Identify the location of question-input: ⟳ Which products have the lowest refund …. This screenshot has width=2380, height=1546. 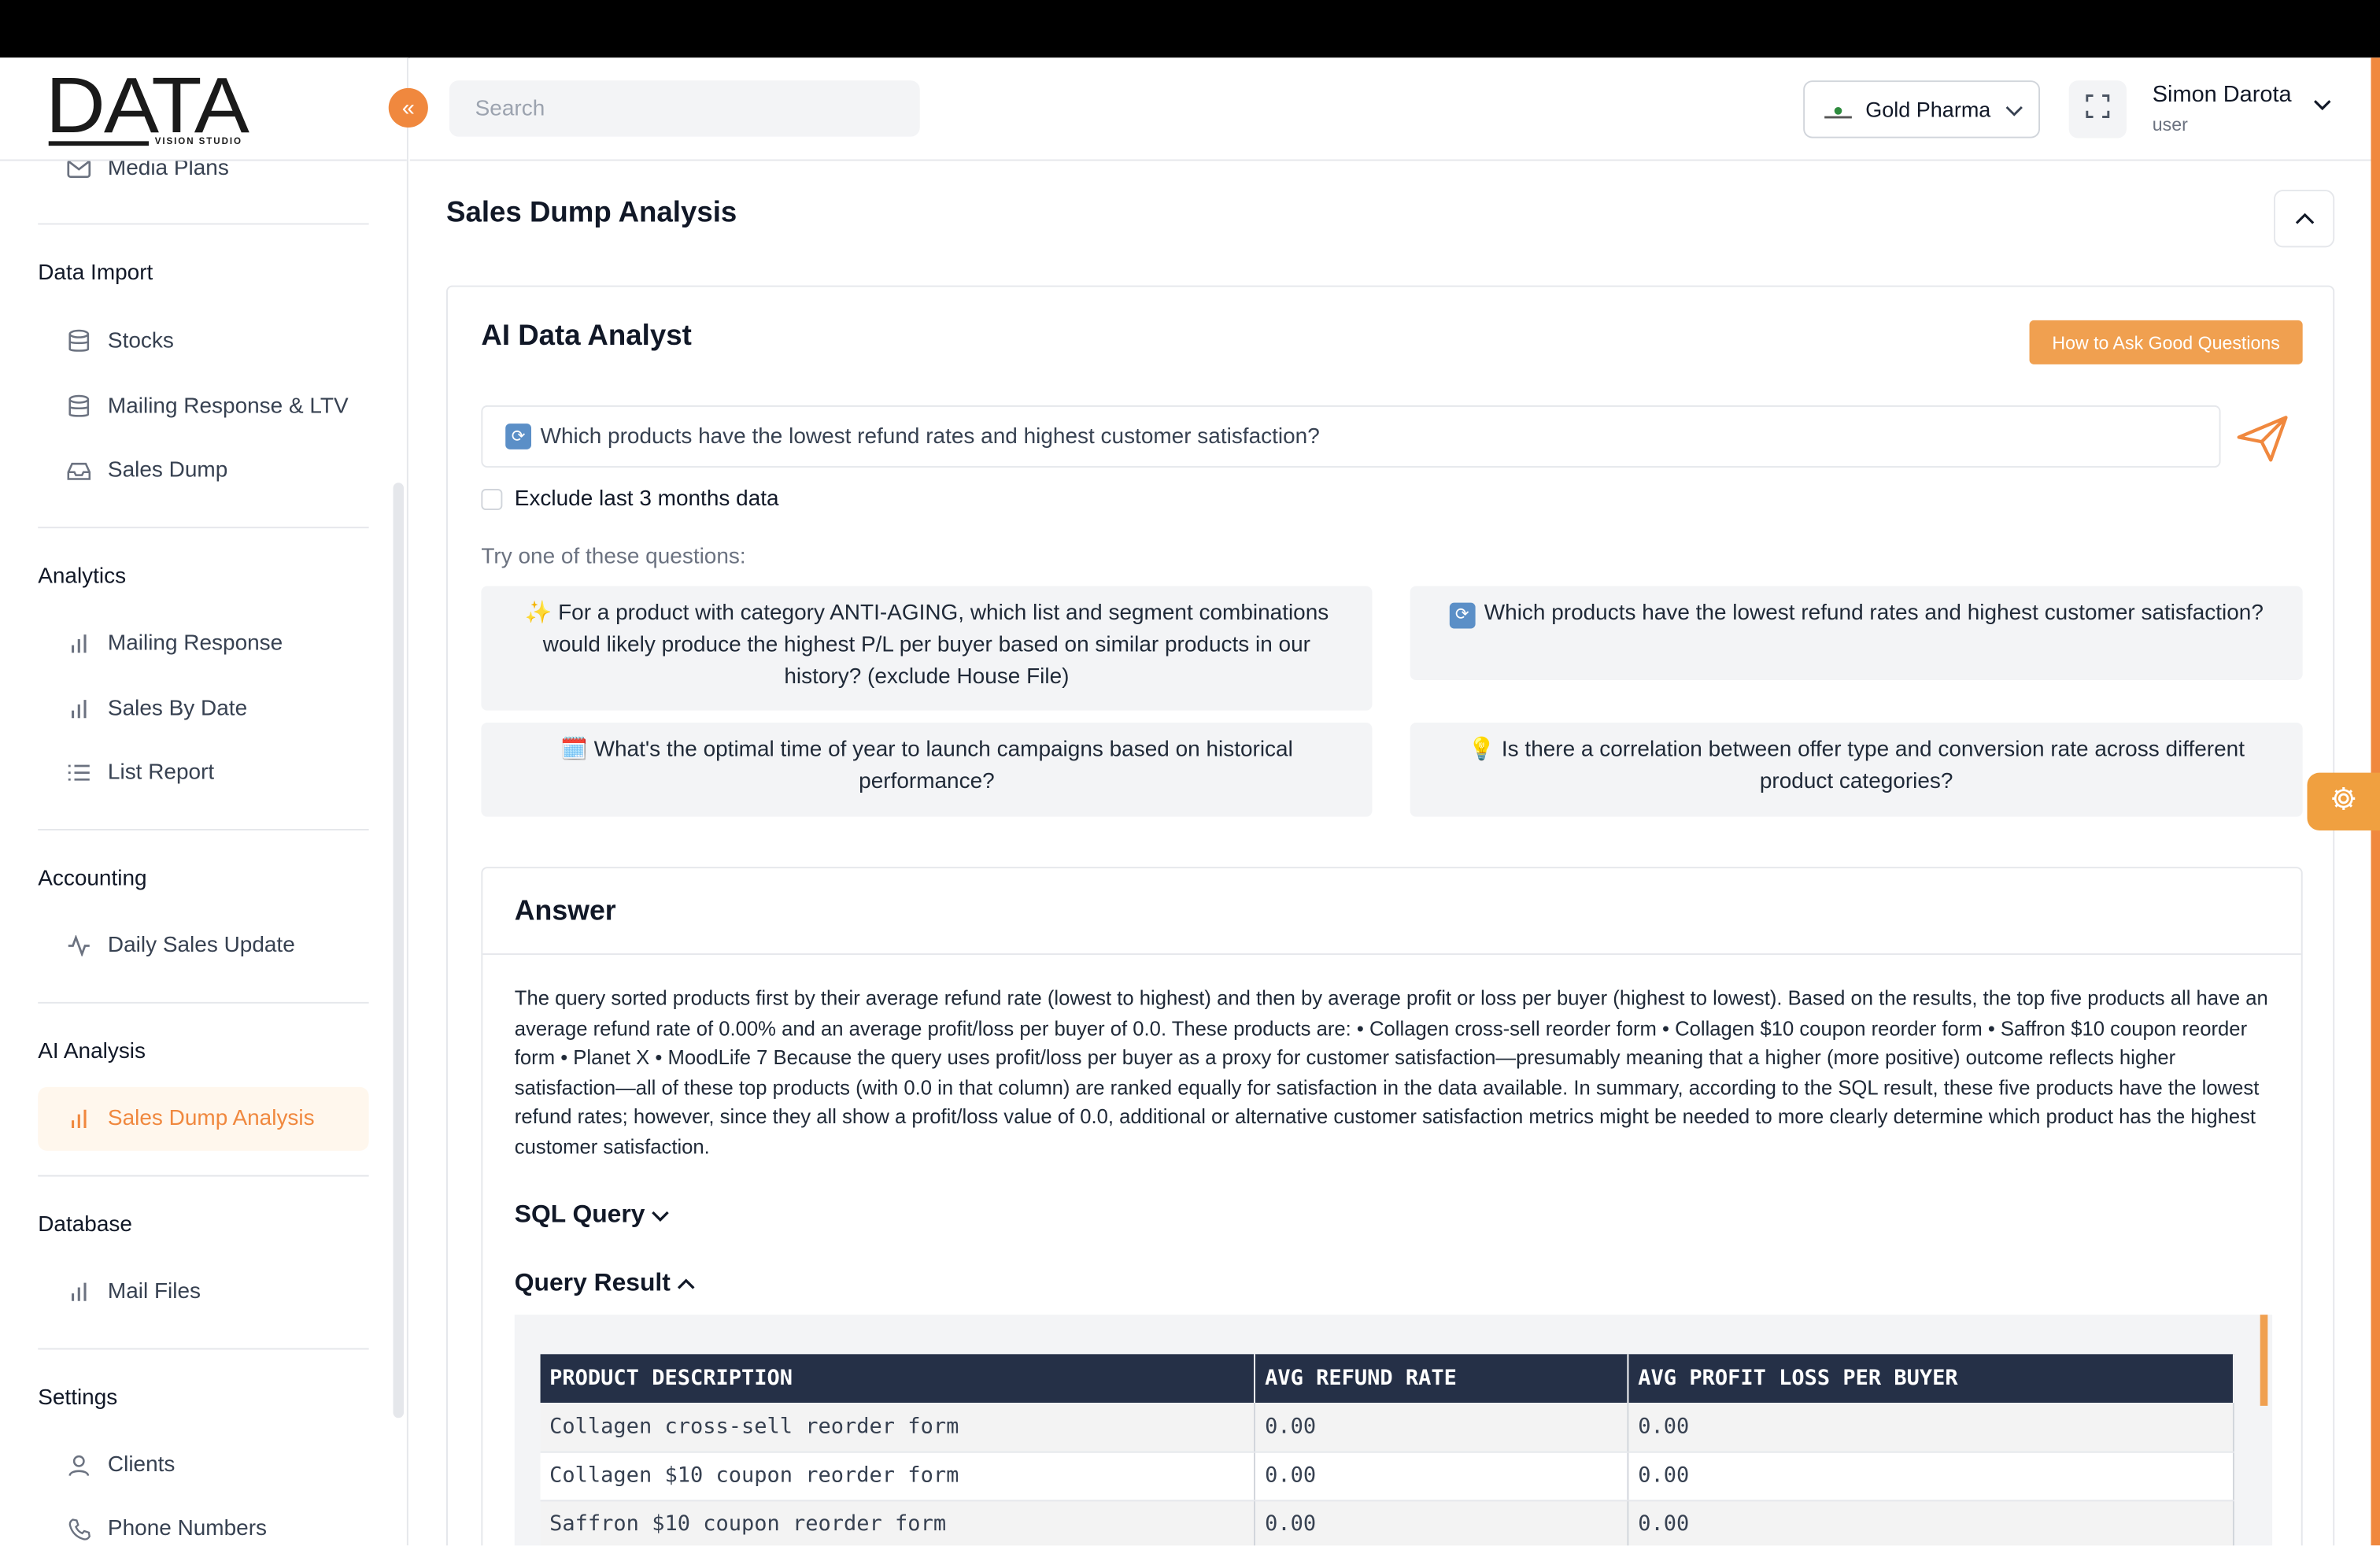
(1351, 437).